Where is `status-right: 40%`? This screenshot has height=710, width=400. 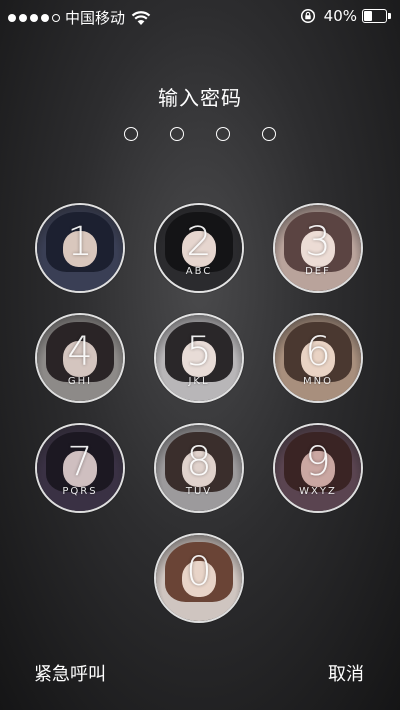
status-right: 40% is located at coordinates (346, 16).